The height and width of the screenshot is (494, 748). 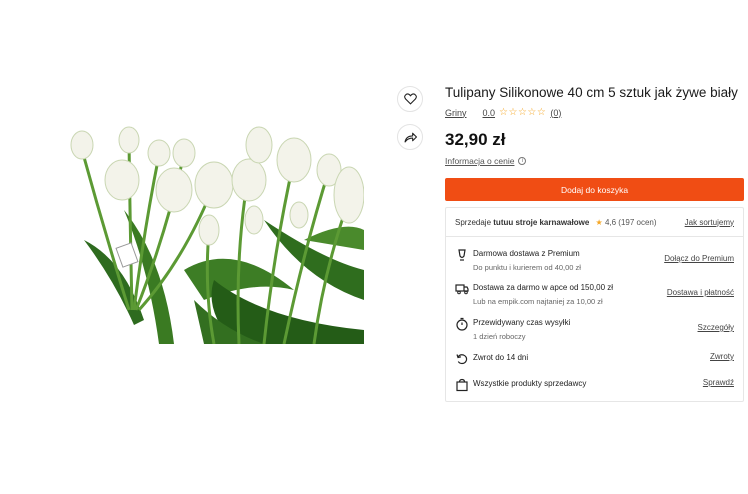 I want to click on feature-seller-products: Wszystkie produkty sprzedawcy Sprawdź, so click(x=594, y=385).